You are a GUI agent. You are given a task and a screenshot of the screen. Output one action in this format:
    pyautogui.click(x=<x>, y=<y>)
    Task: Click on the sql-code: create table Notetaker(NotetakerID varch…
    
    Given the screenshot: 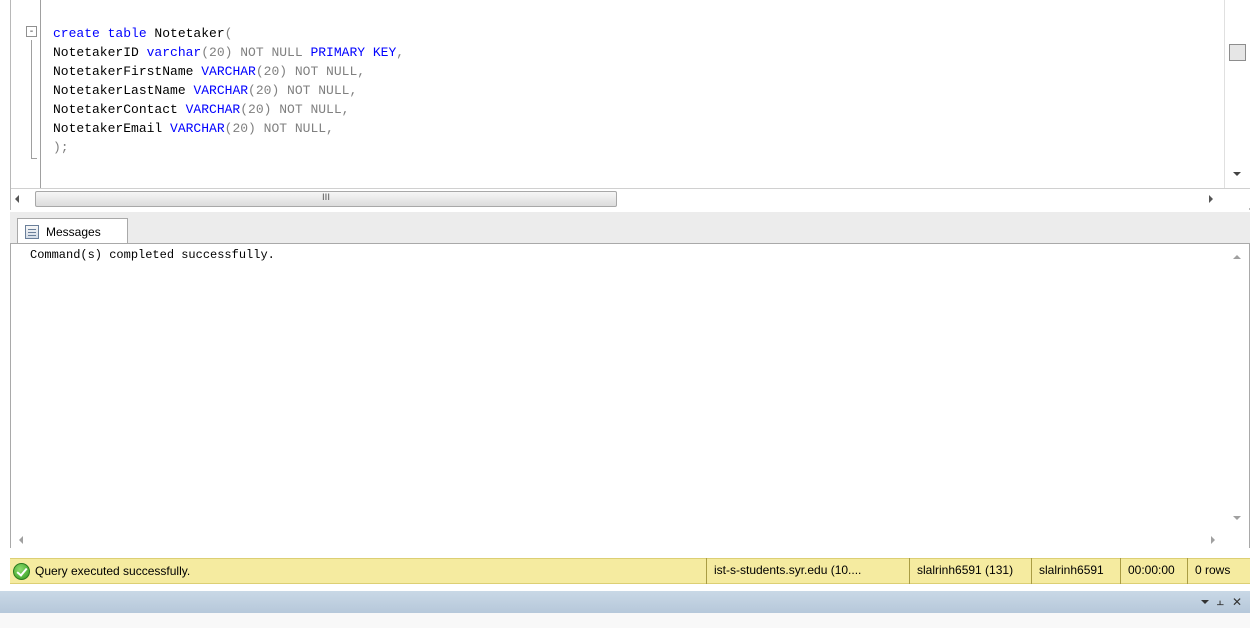 What is the action you would take?
    pyautogui.click(x=228, y=90)
    